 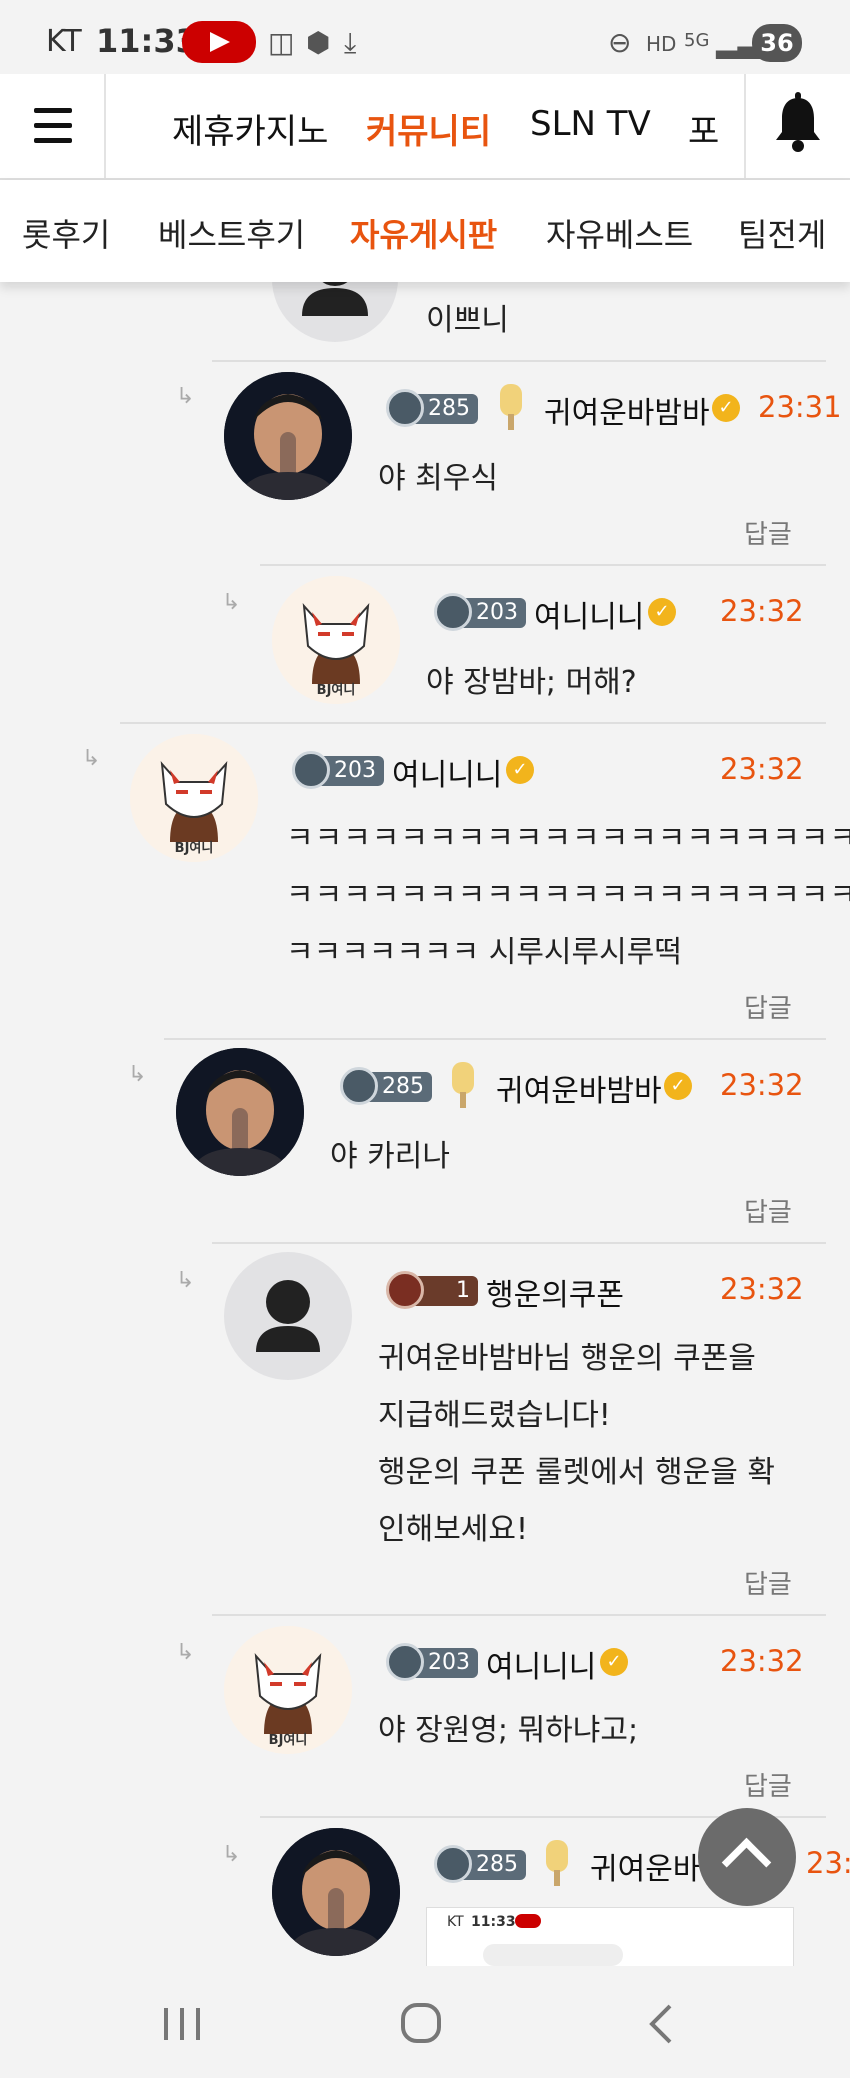 What do you see at coordinates (777, 43) in the screenshot?
I see `battery-icon: 36` at bounding box center [777, 43].